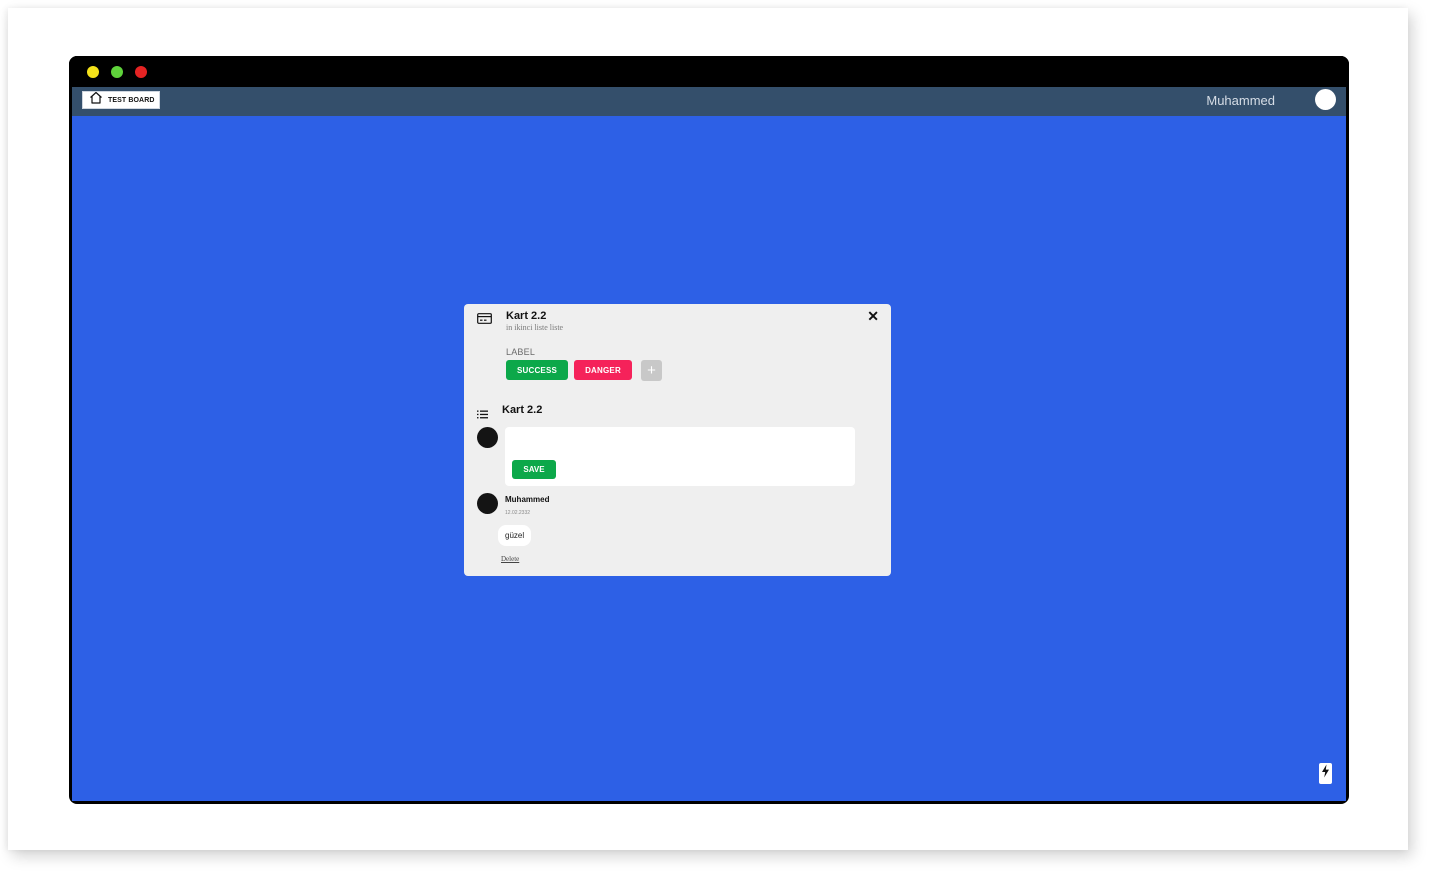 Image resolution: width=1438 pixels, height=878 pixels. What do you see at coordinates (535, 327) in the screenshot?
I see `card-list-subtitle: in ikinci liste liste` at bounding box center [535, 327].